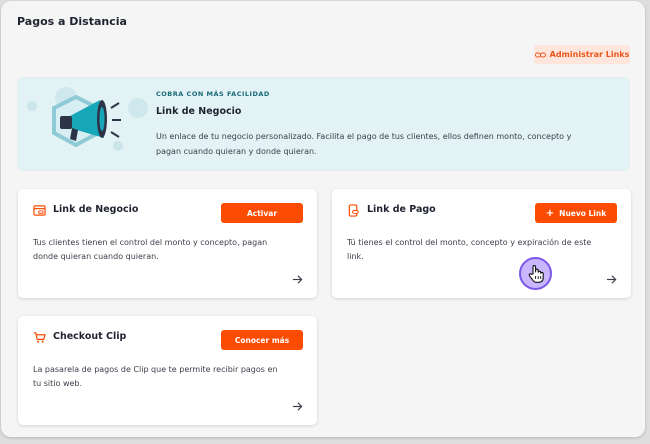 The image size is (650, 444). What do you see at coordinates (213, 94) in the screenshot?
I see `banner-eyebrow: COBRA CON MÁS FACILIDAD` at bounding box center [213, 94].